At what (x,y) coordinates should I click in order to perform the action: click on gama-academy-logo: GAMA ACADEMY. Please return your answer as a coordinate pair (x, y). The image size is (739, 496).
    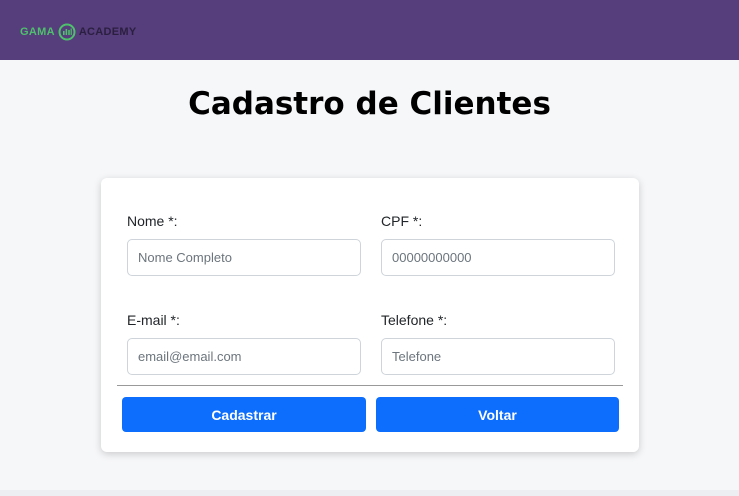
    Looking at the image, I should click on (78, 32).